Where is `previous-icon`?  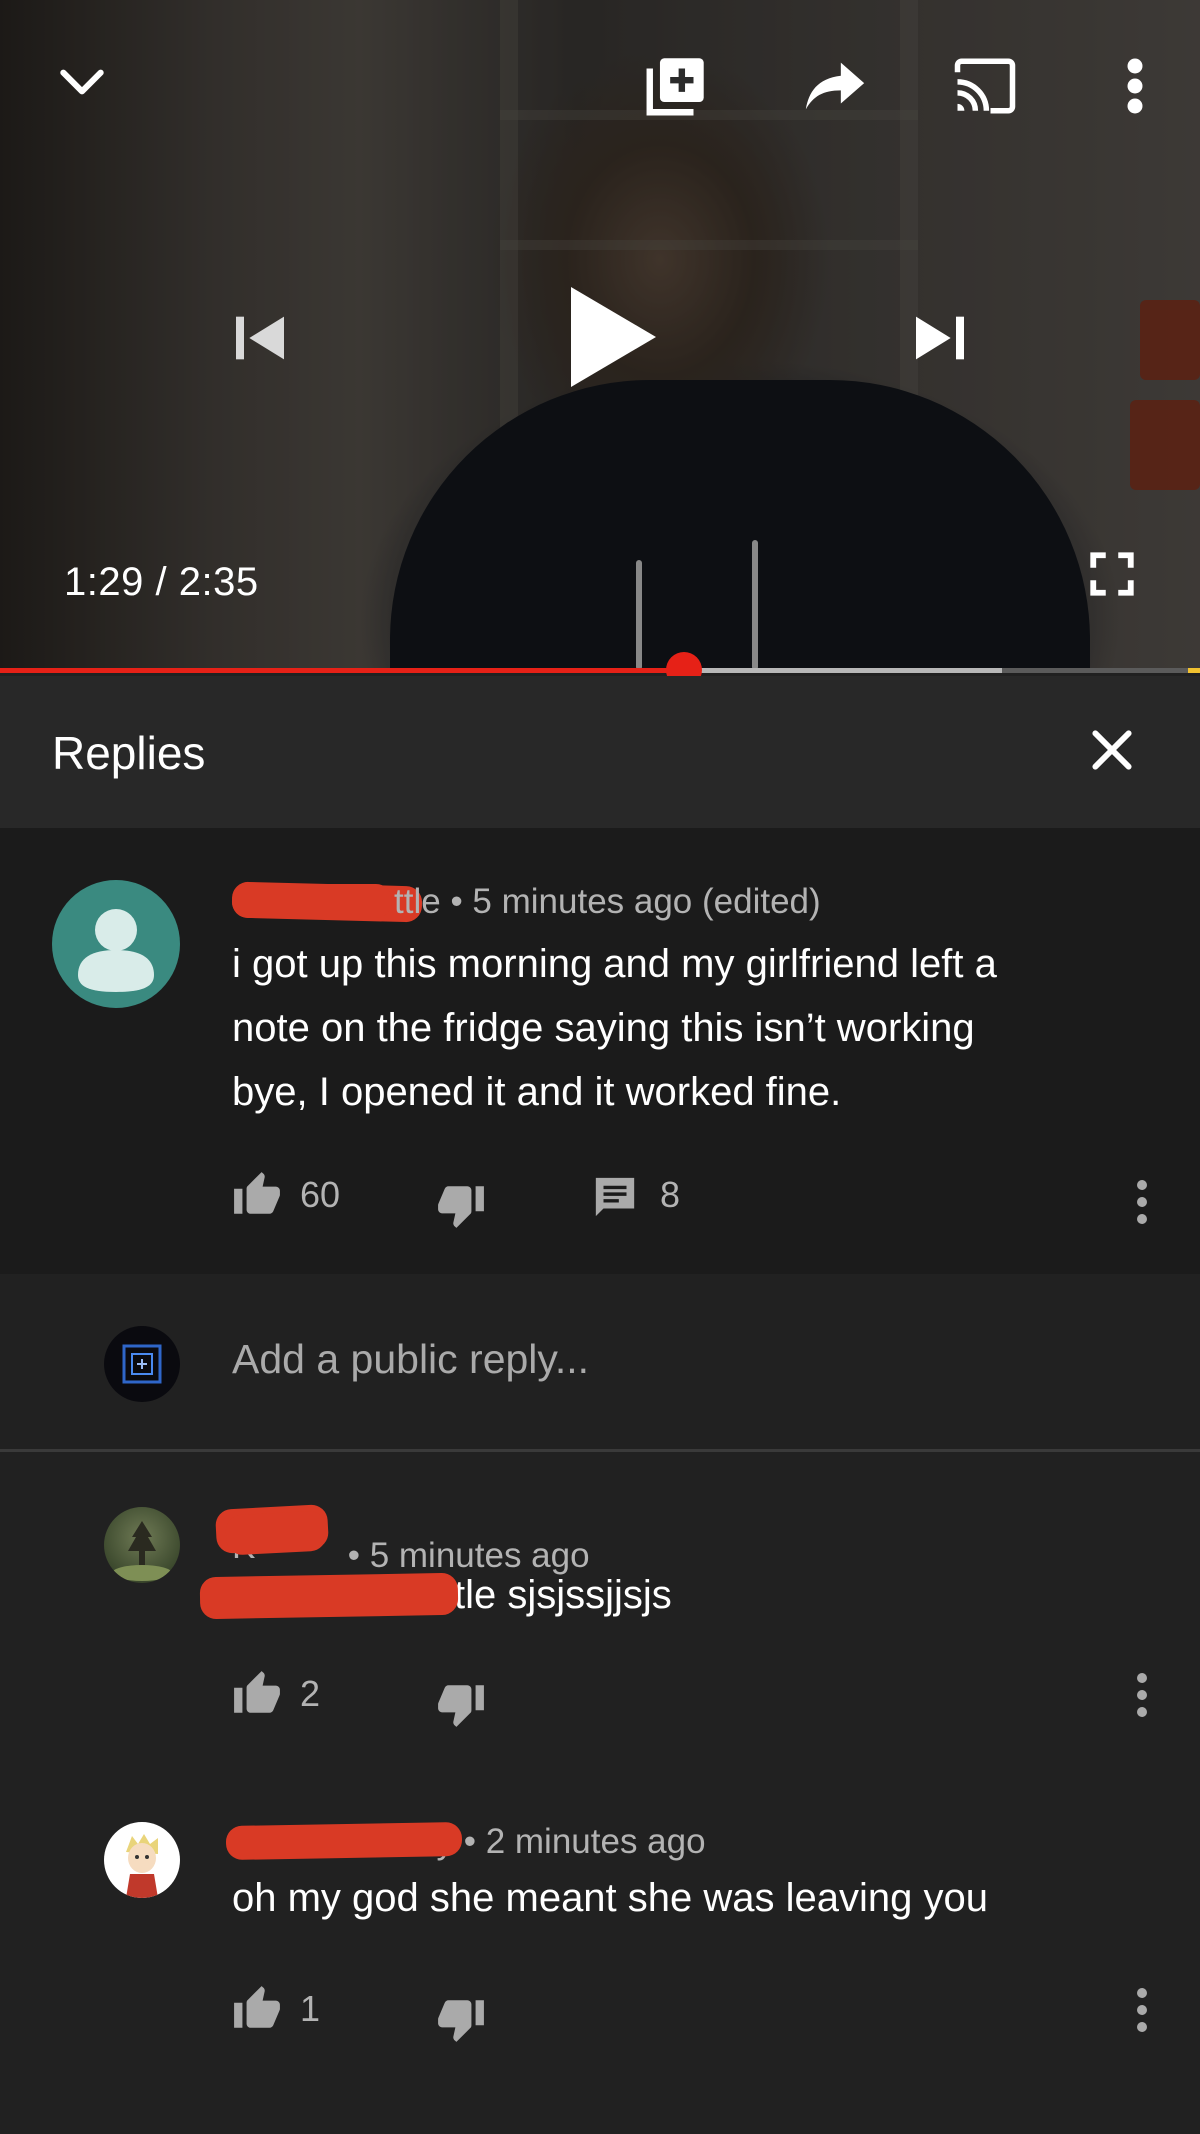 previous-icon is located at coordinates (260, 338).